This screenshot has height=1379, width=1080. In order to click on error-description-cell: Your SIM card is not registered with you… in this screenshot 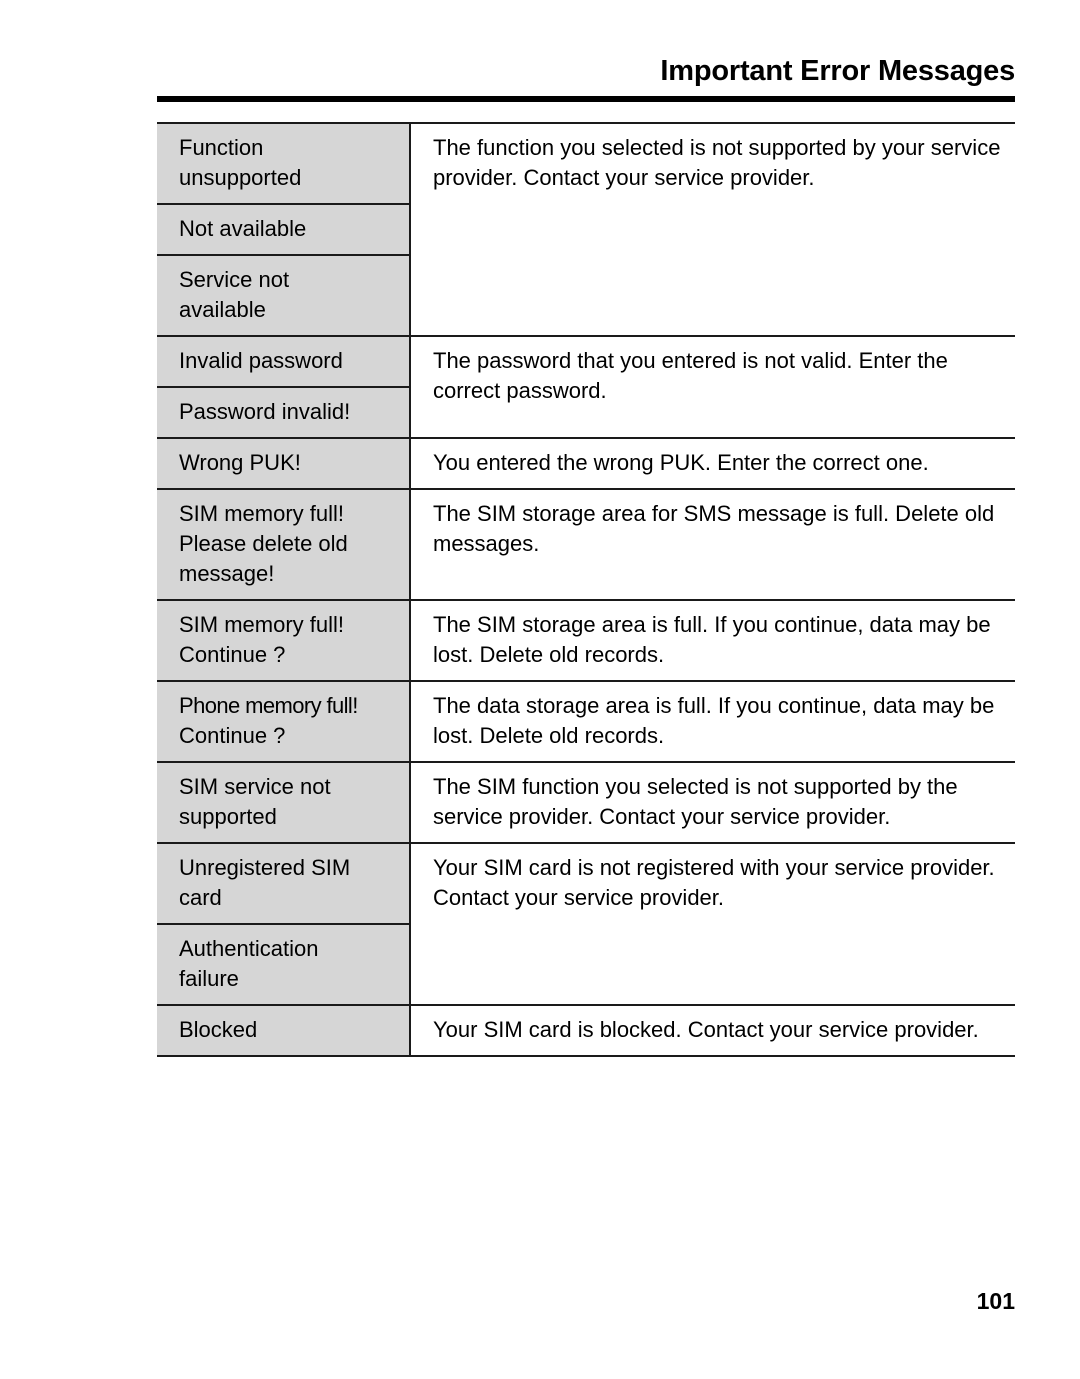, I will do `click(712, 923)`.